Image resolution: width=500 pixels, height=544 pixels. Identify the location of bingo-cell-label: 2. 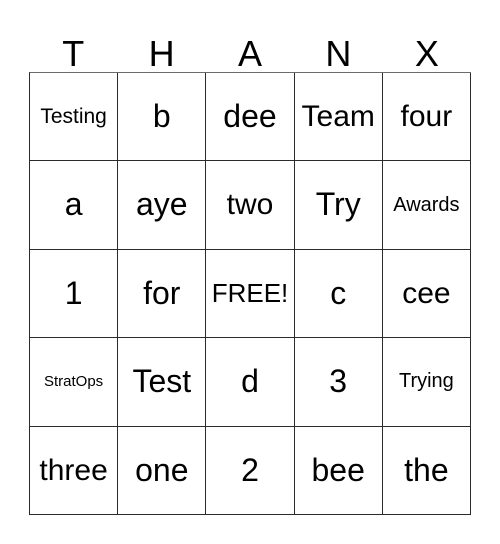
(250, 469).